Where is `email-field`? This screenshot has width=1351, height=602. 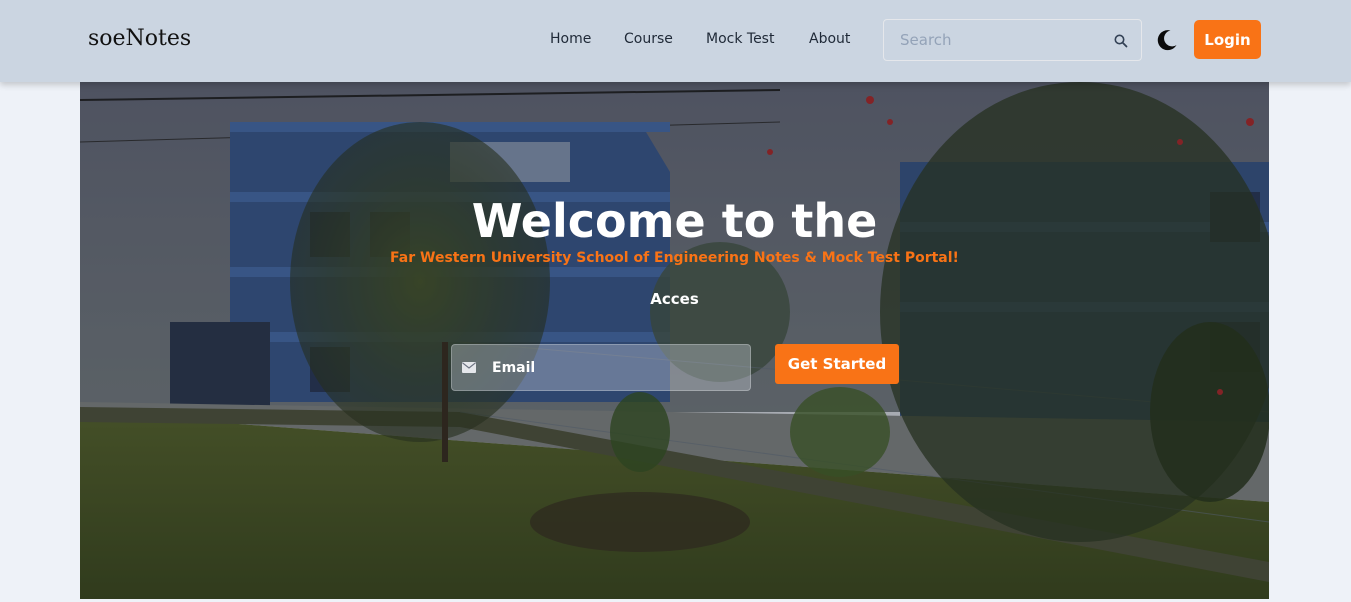 email-field is located at coordinates (612, 368).